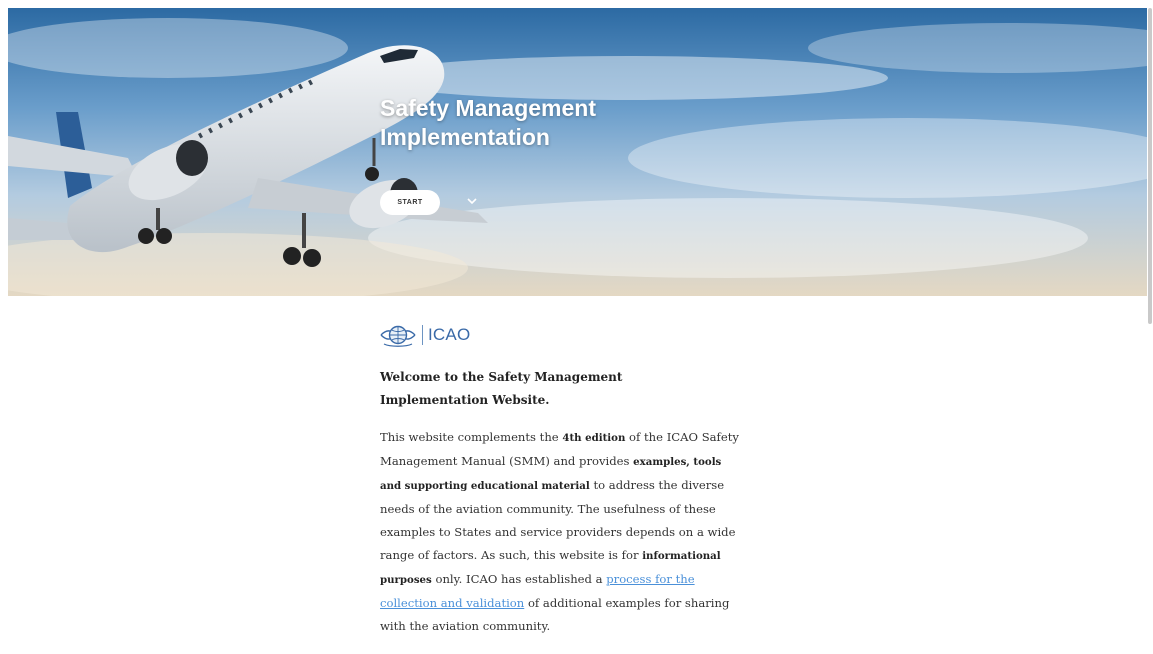  Describe the element at coordinates (449, 334) in the screenshot. I see `icao-logo-text: ICAO` at that location.